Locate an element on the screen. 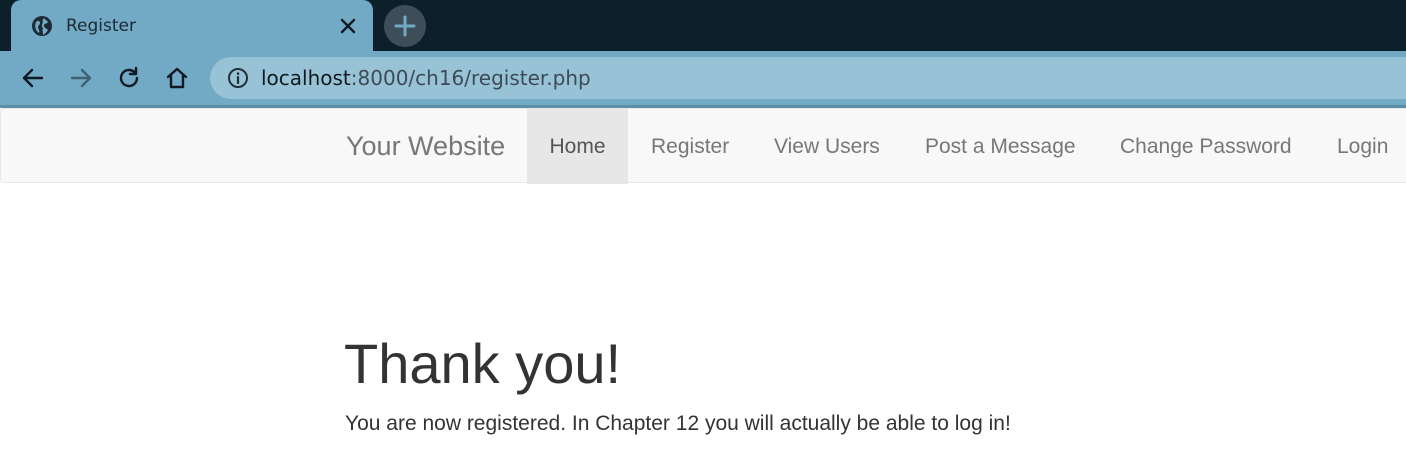  info-icon is located at coordinates (238, 78).